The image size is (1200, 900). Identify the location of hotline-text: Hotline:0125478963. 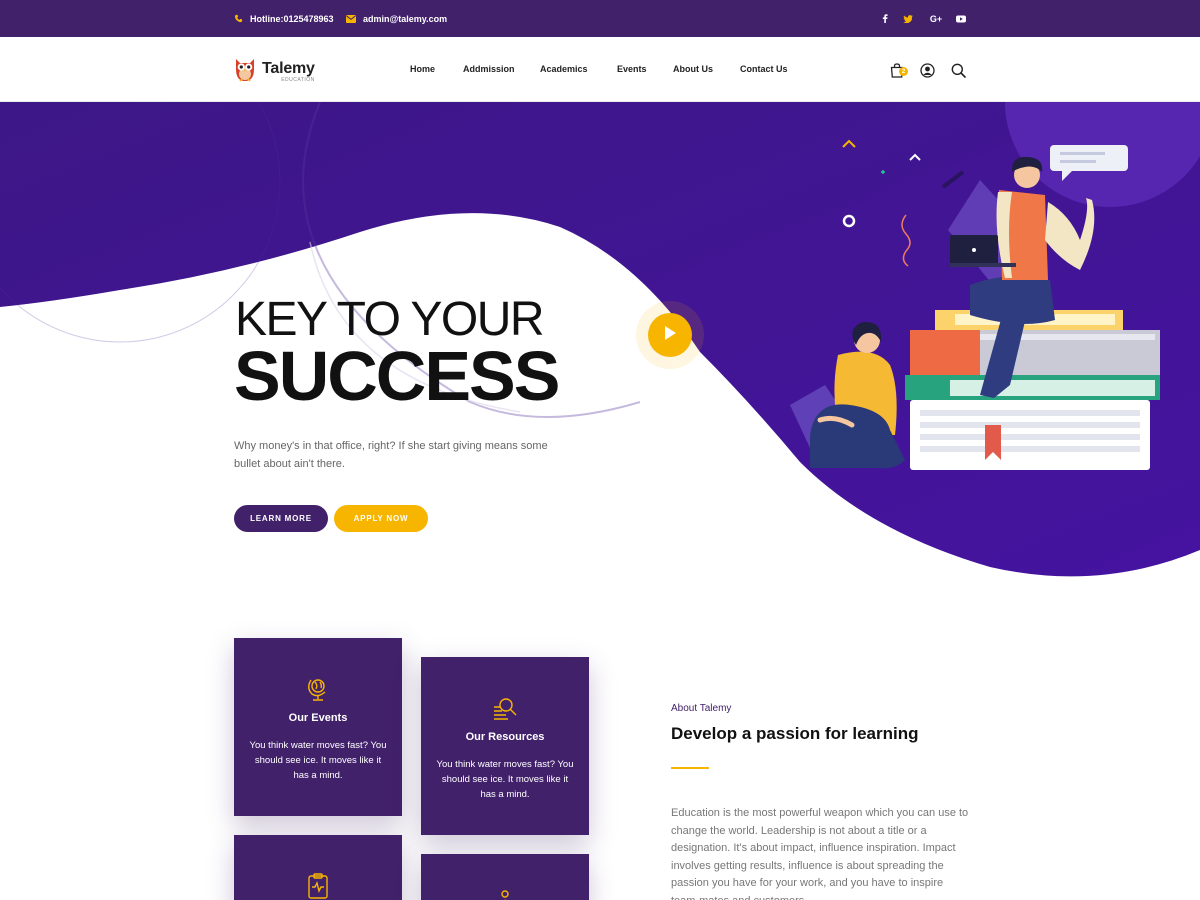
(292, 18).